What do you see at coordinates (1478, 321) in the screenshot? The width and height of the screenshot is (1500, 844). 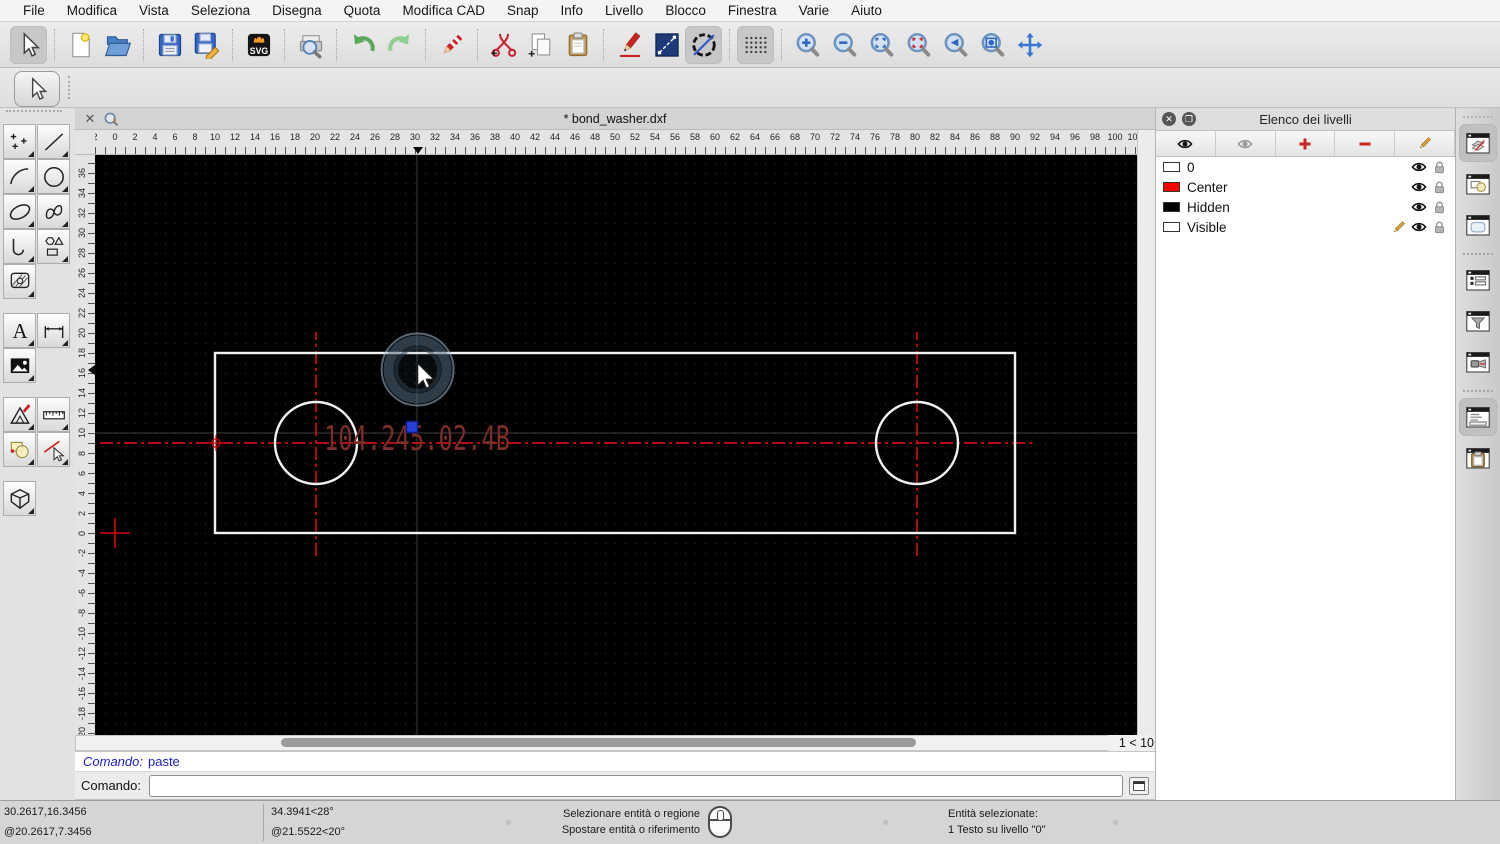 I see `dock-entity-filter-button` at bounding box center [1478, 321].